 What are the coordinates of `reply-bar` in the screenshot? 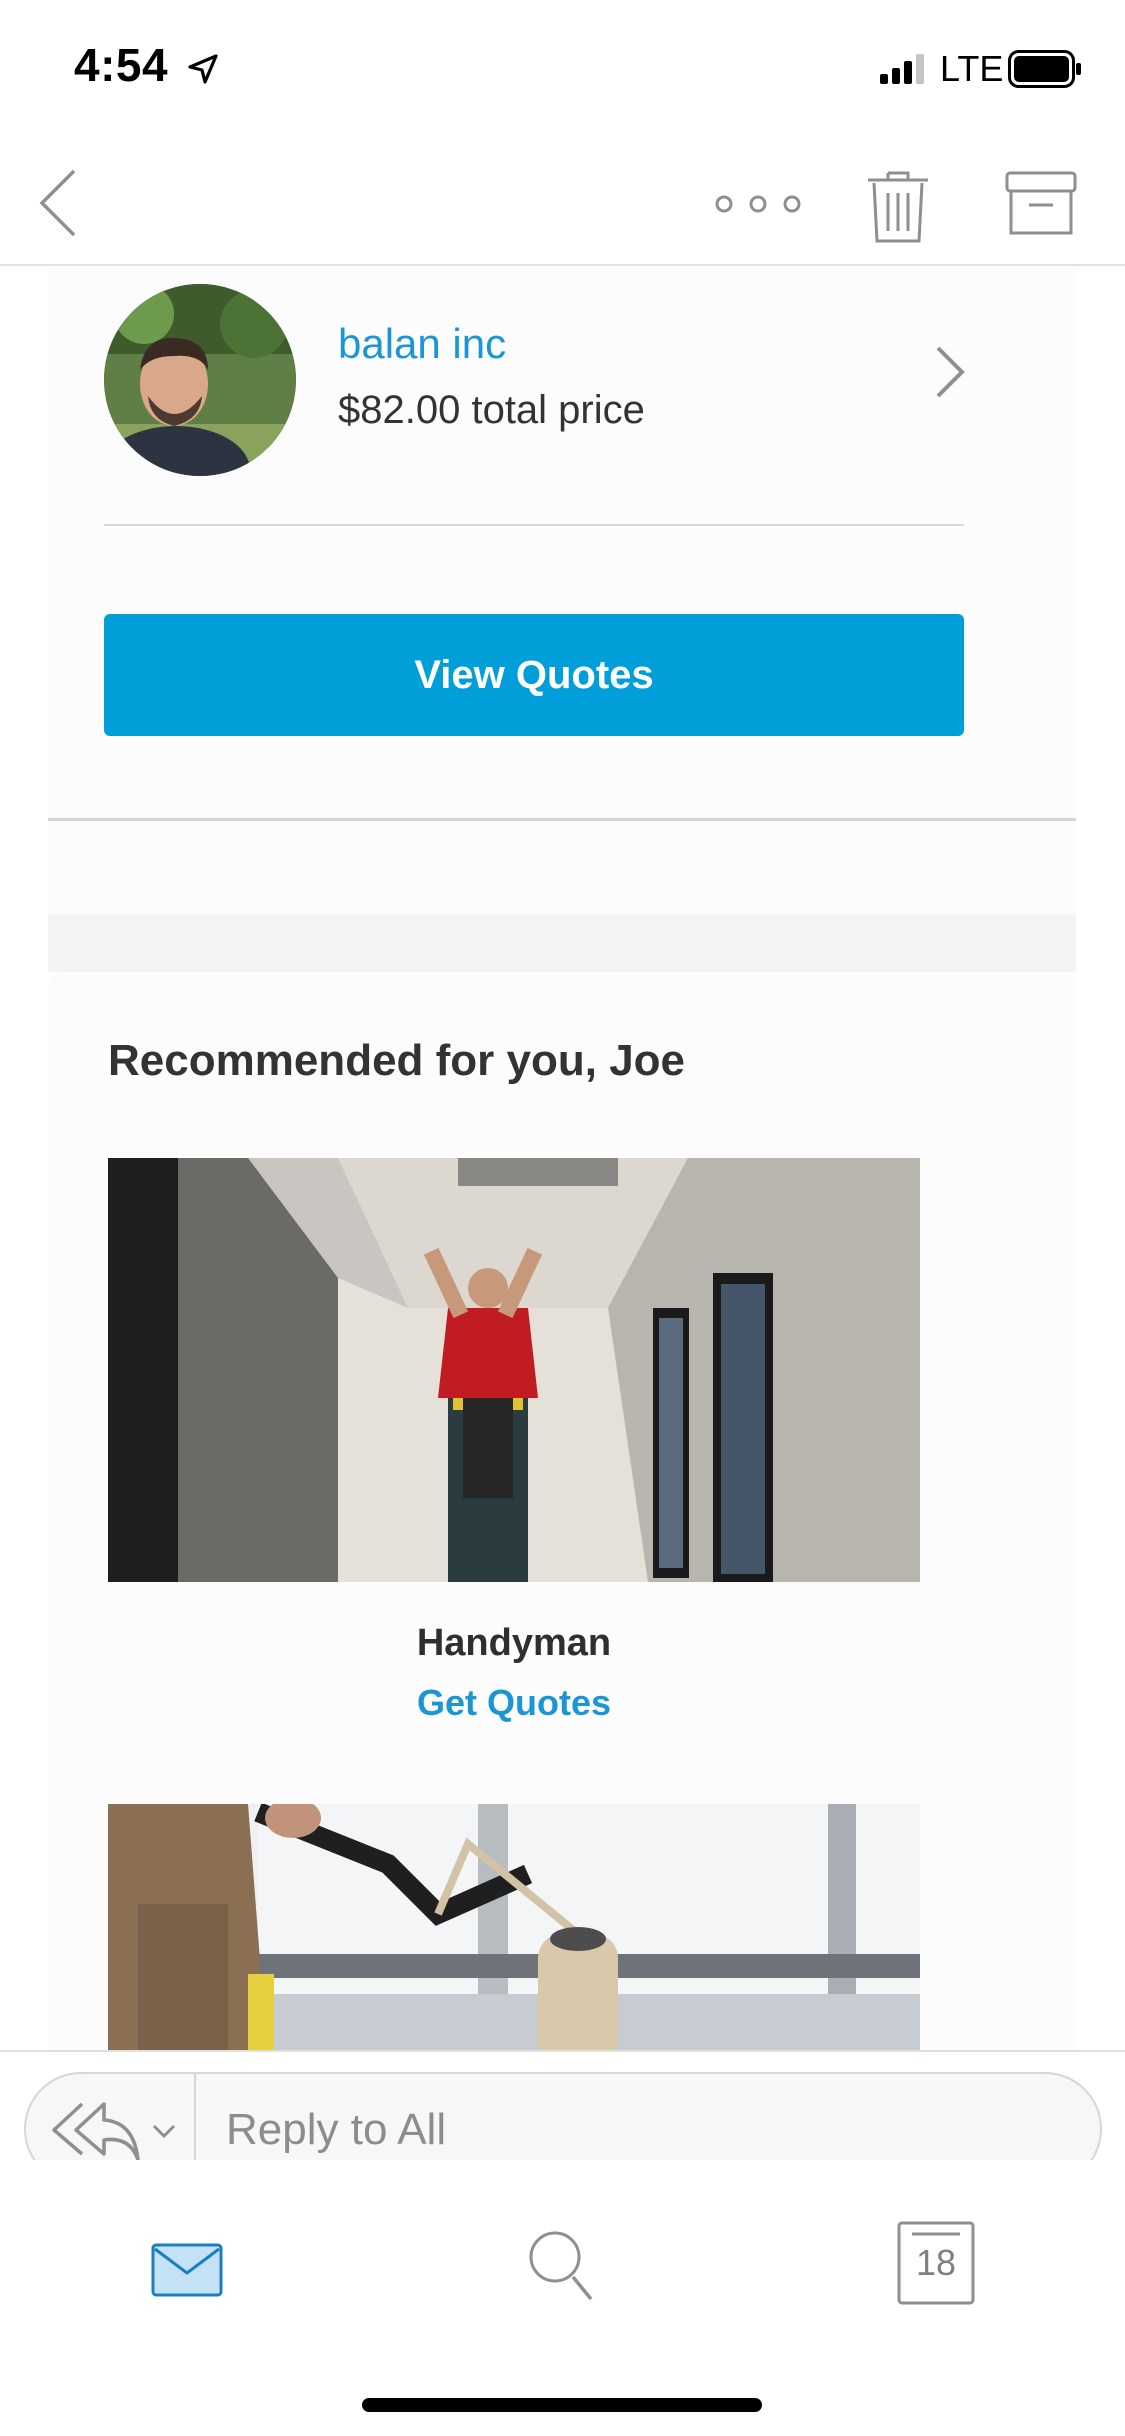 It's located at (562, 2118).